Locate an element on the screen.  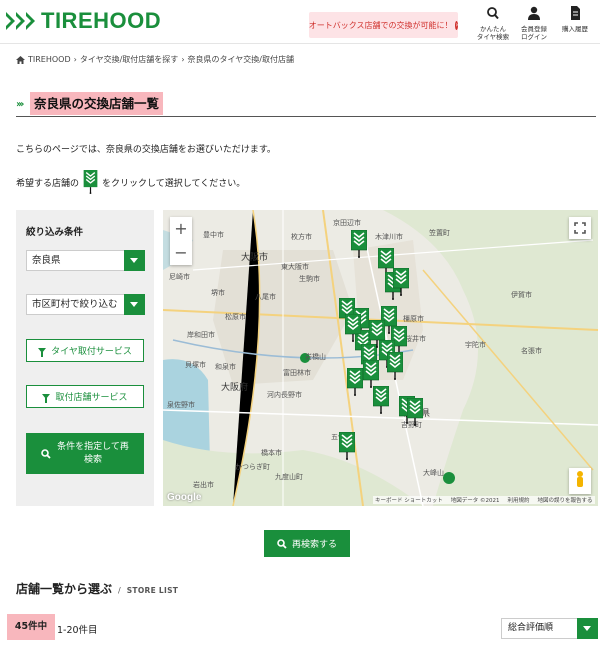
nav-login: 会員登録 ログイン is located at coordinates (534, 23).